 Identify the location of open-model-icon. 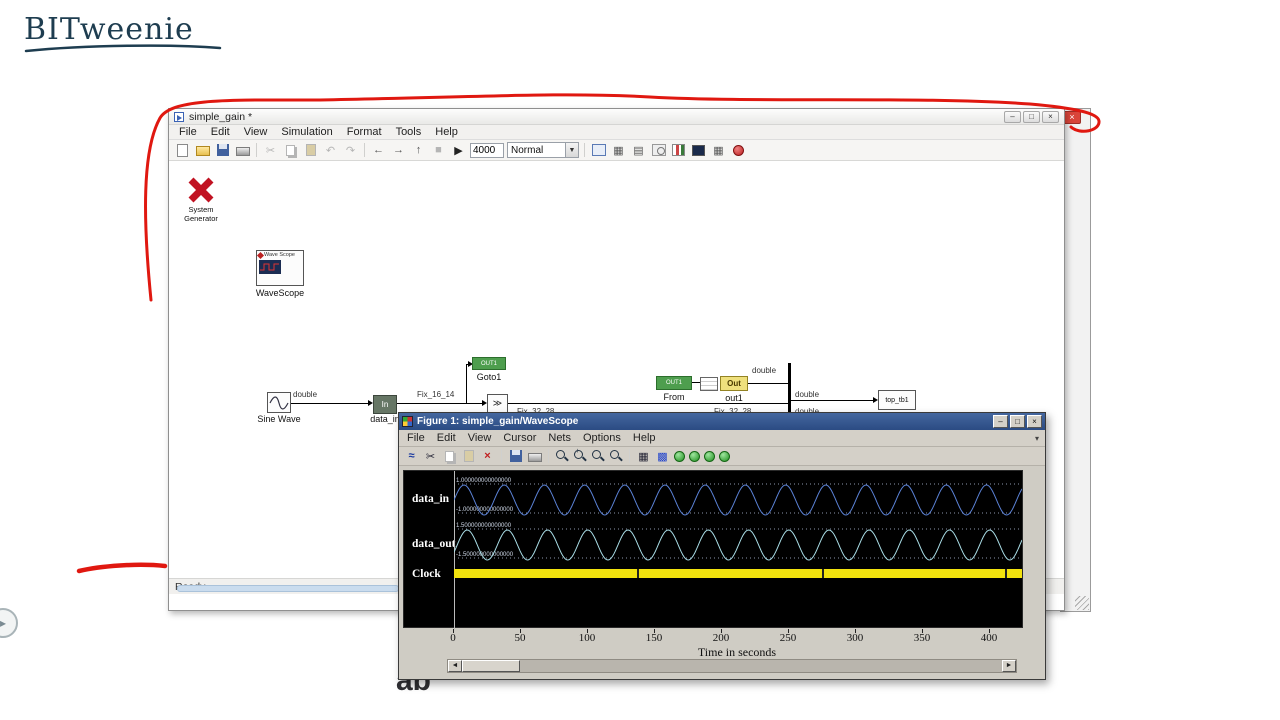
(202, 150).